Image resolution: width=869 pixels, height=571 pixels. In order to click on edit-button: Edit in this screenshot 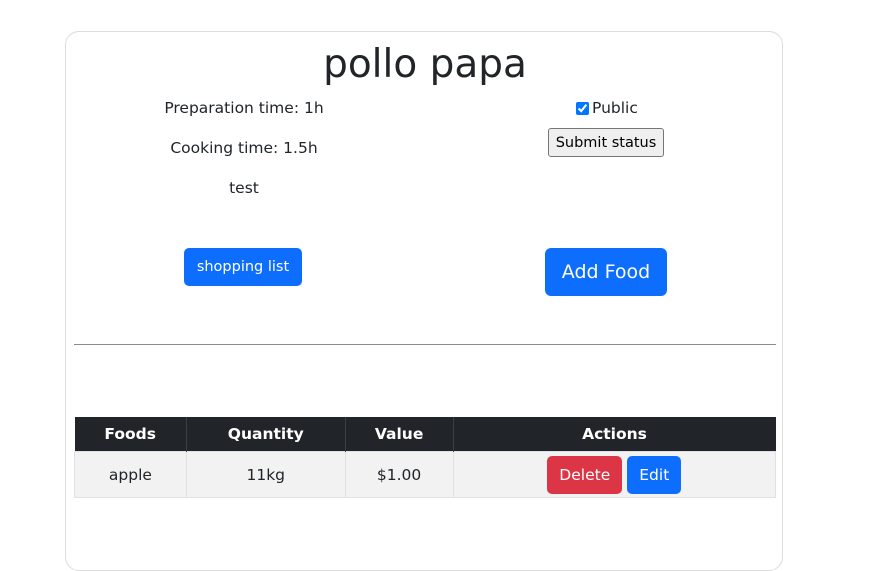, I will do `click(654, 474)`.